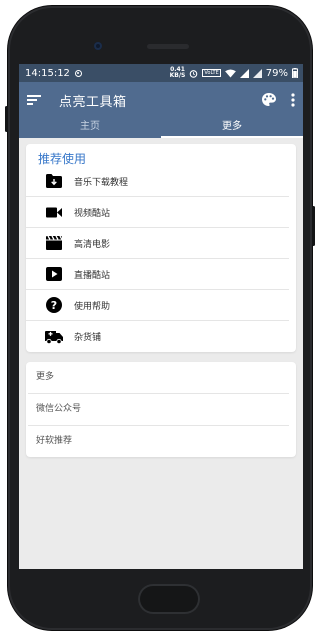 This screenshot has width=320, height=637. Describe the element at coordinates (161, 100) in the screenshot. I see `app-bar: 点亮工具箱` at that location.